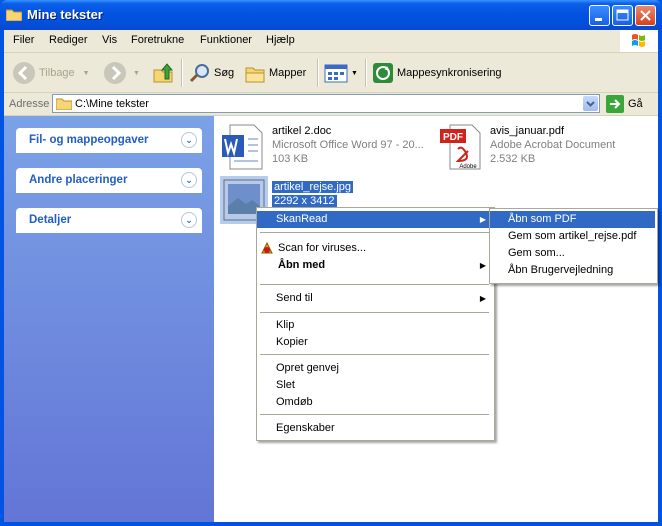 This screenshot has width=662, height=526. I want to click on sync-label: Mappesynkronisering, so click(449, 73).